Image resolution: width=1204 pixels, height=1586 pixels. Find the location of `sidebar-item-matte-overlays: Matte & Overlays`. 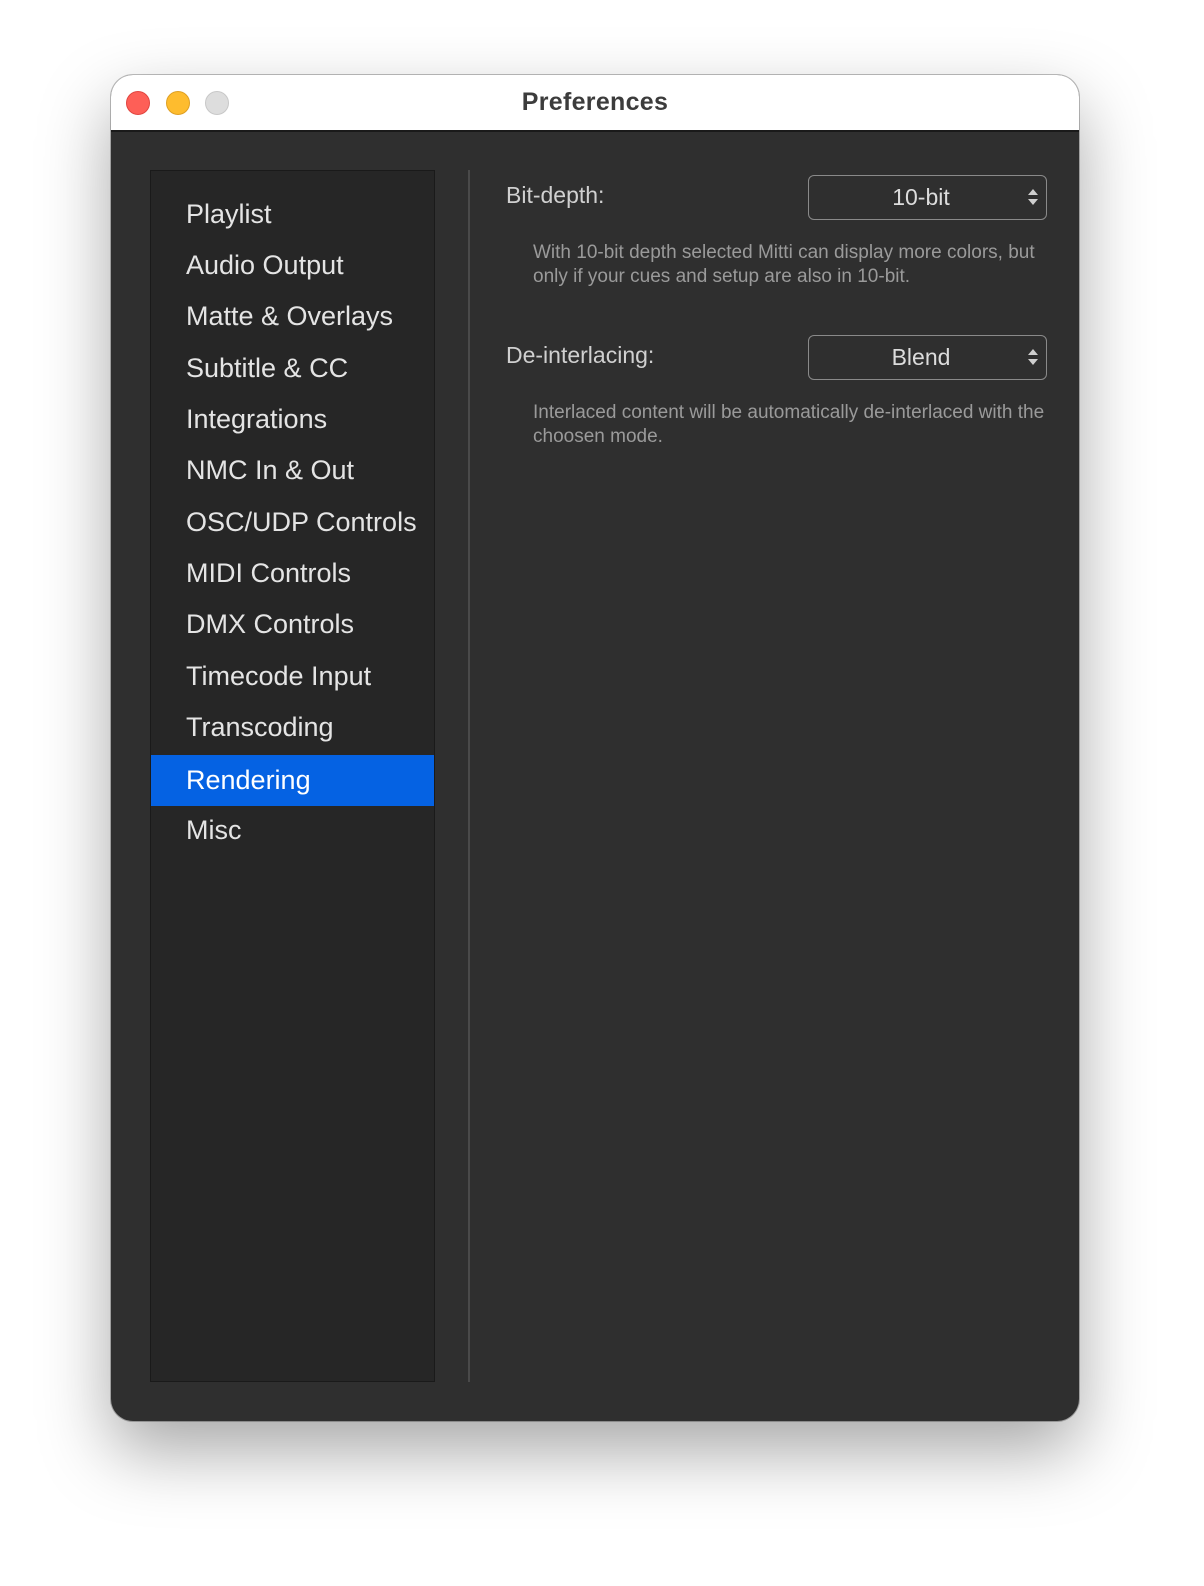

sidebar-item-matte-overlays: Matte & Overlays is located at coordinates (292, 316).